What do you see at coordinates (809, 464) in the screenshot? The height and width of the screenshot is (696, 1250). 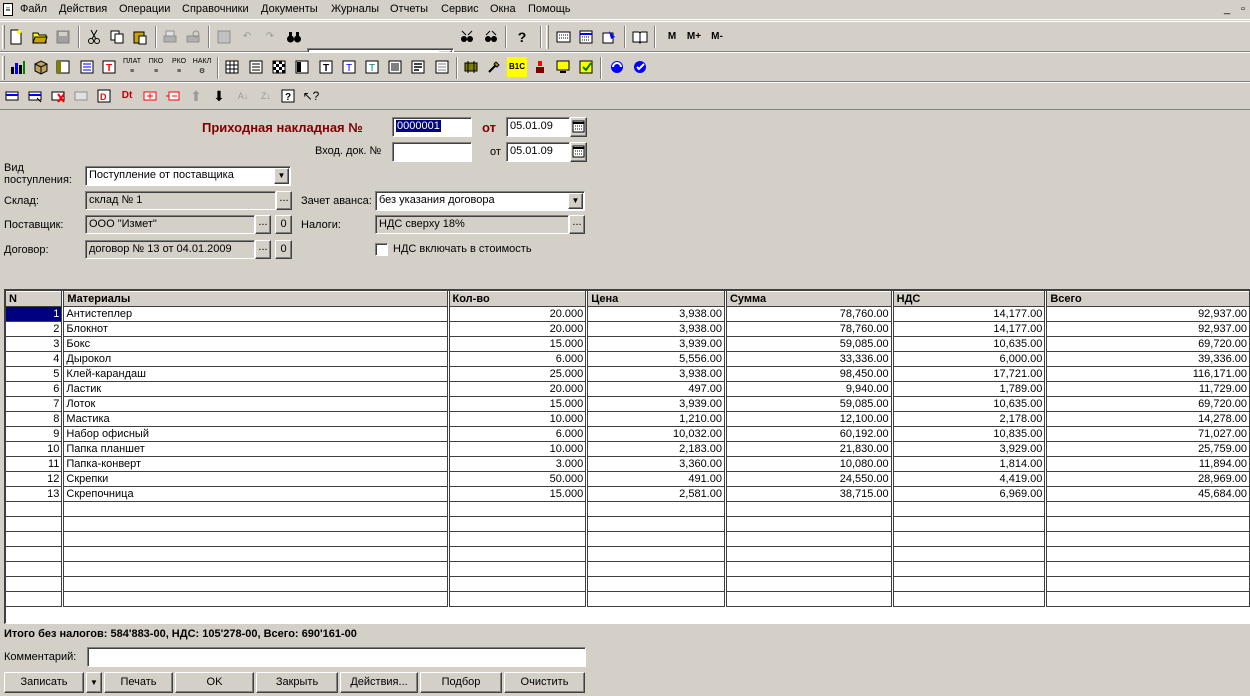 I see `table-cell: 10,080.00` at bounding box center [809, 464].